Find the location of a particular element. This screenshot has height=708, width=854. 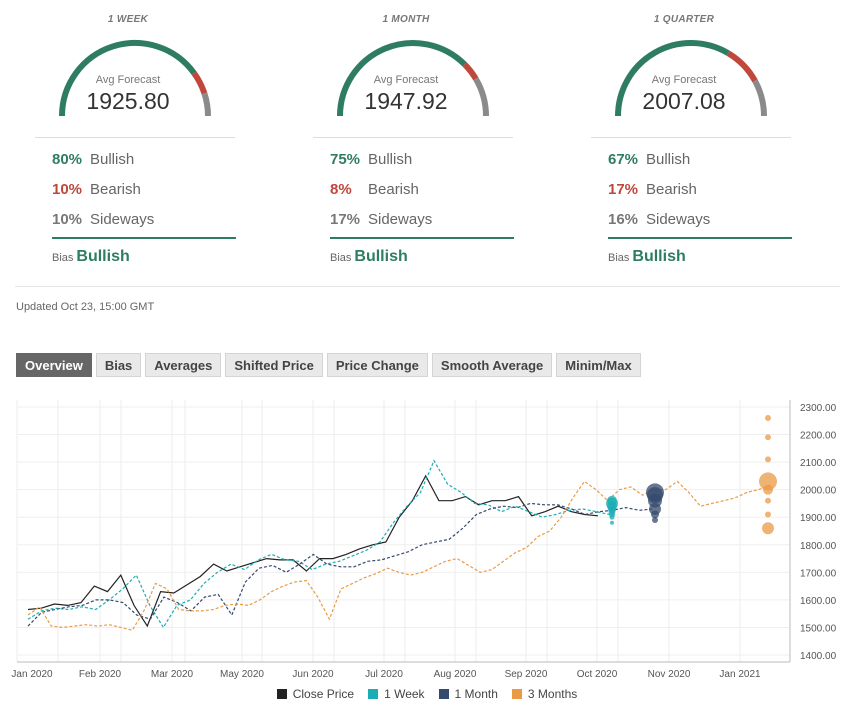

tab-price-change: Price Change is located at coordinates (377, 365).